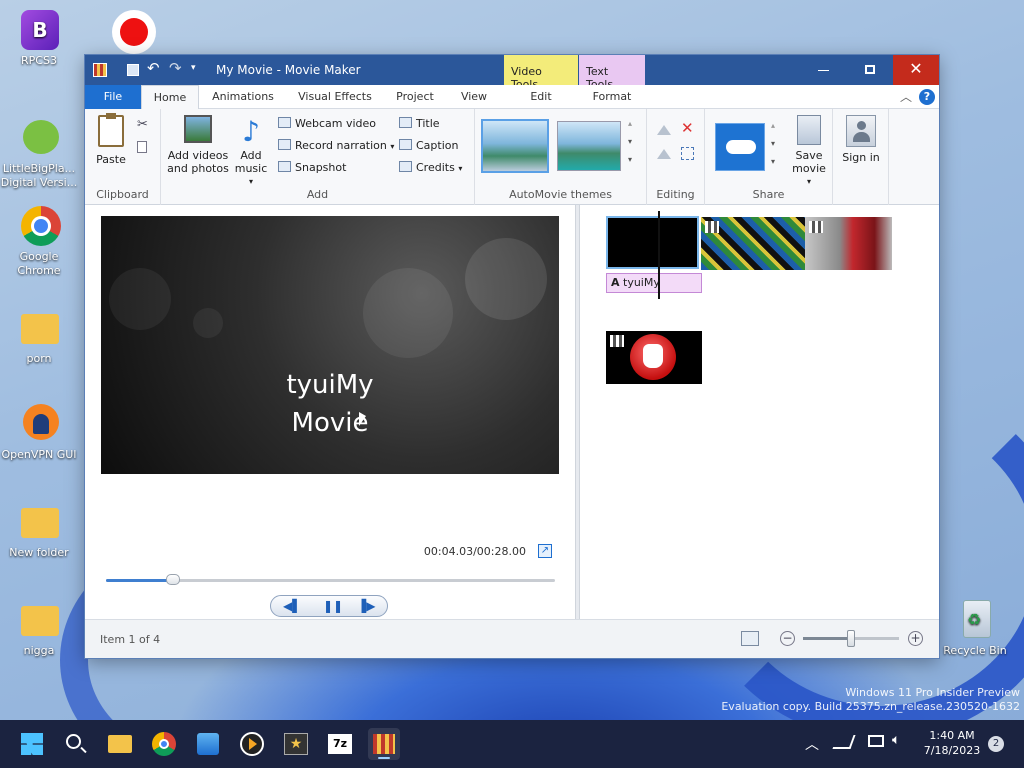  Describe the element at coordinates (173, 579) in the screenshot. I see `seek-bar-thumb` at that location.